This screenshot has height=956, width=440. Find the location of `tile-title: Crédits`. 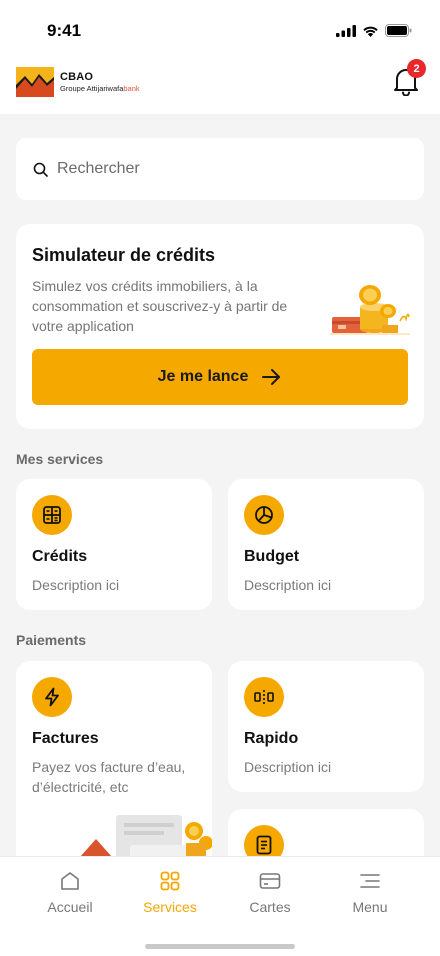

tile-title: Crédits is located at coordinates (60, 556).